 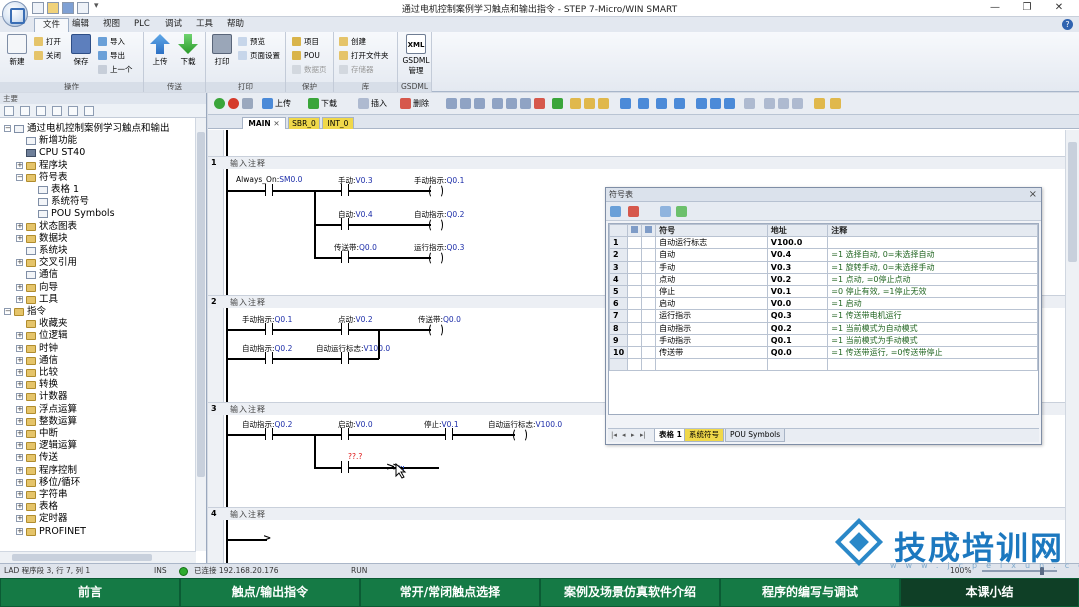 I want to click on table-row: 4 点动 V0.2 =1 点动, =0停止点动, so click(x=823, y=279).